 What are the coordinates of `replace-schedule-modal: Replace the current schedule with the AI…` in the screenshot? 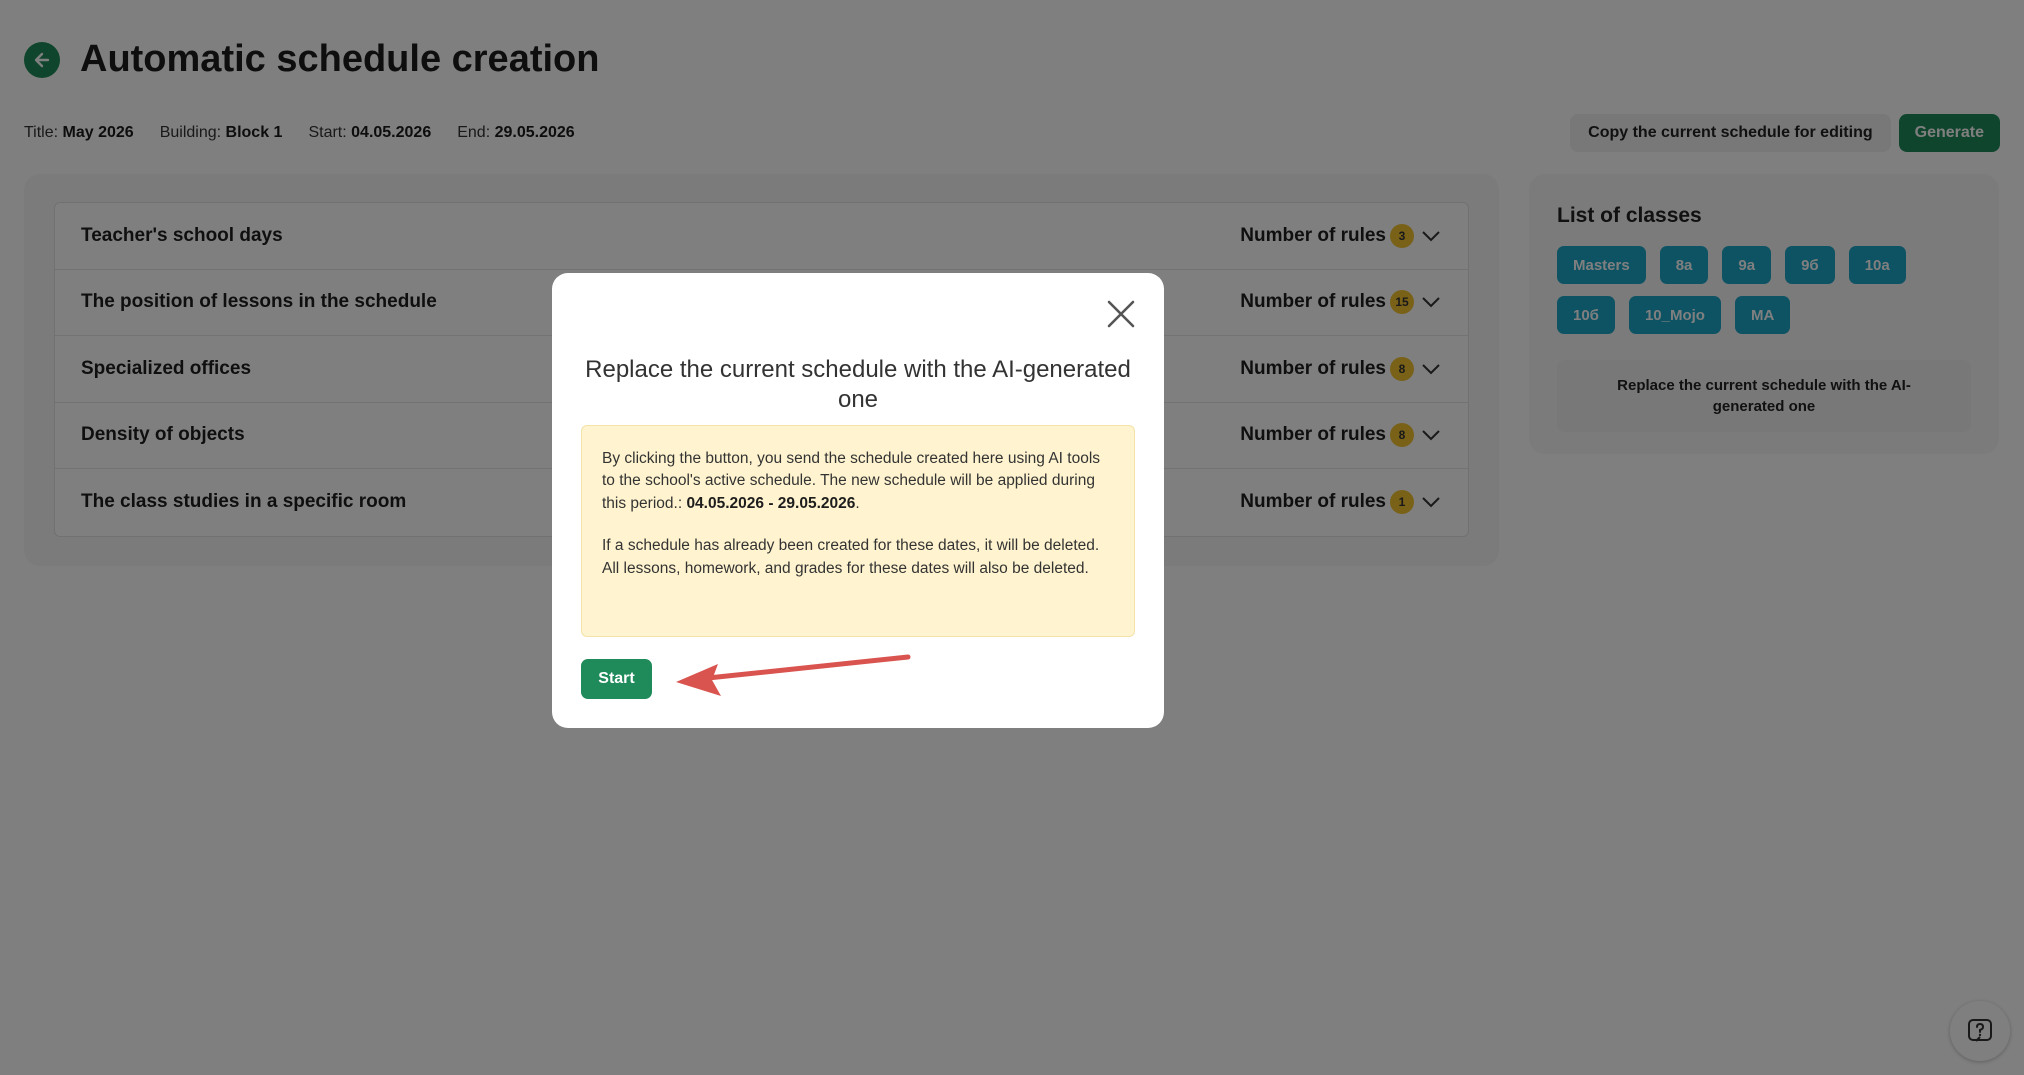 It's located at (858, 500).